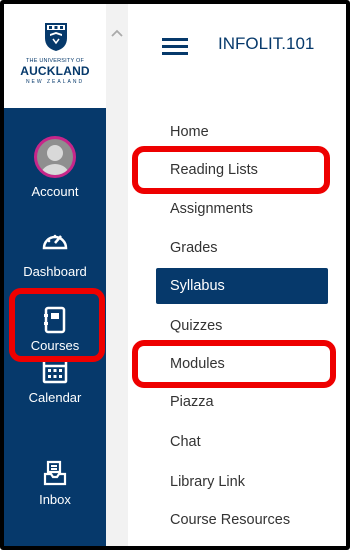 This screenshot has height=550, width=350. Describe the element at coordinates (242, 442) in the screenshot. I see `course-nav-chat: Chat` at that location.